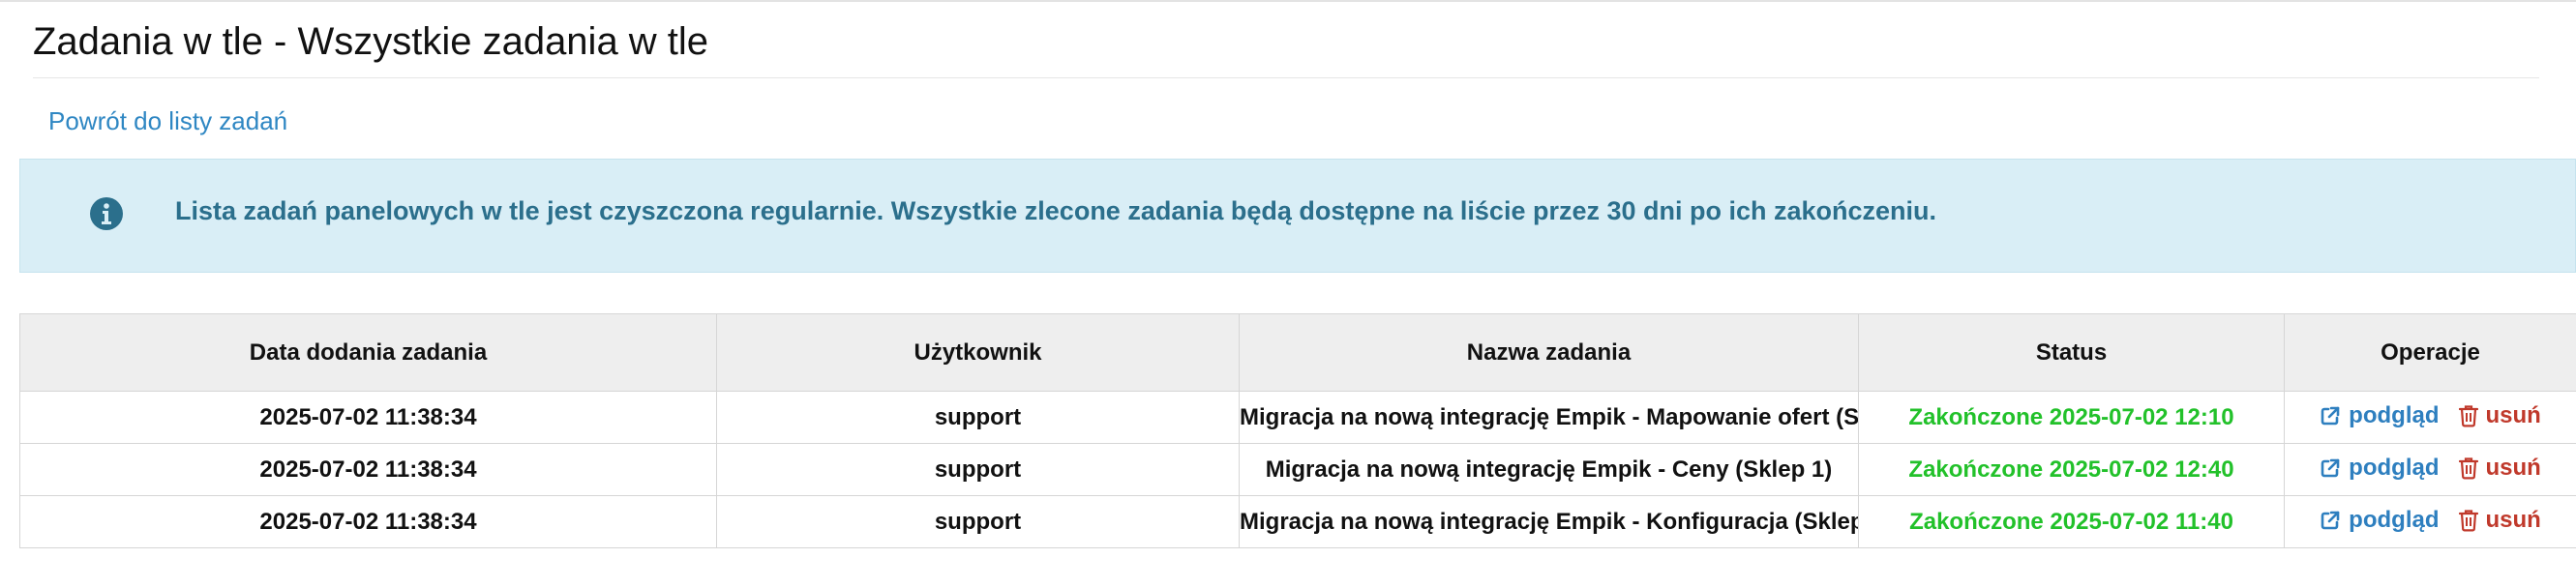  What do you see at coordinates (2430, 352) in the screenshot?
I see `column-header-operations: Operacje` at bounding box center [2430, 352].